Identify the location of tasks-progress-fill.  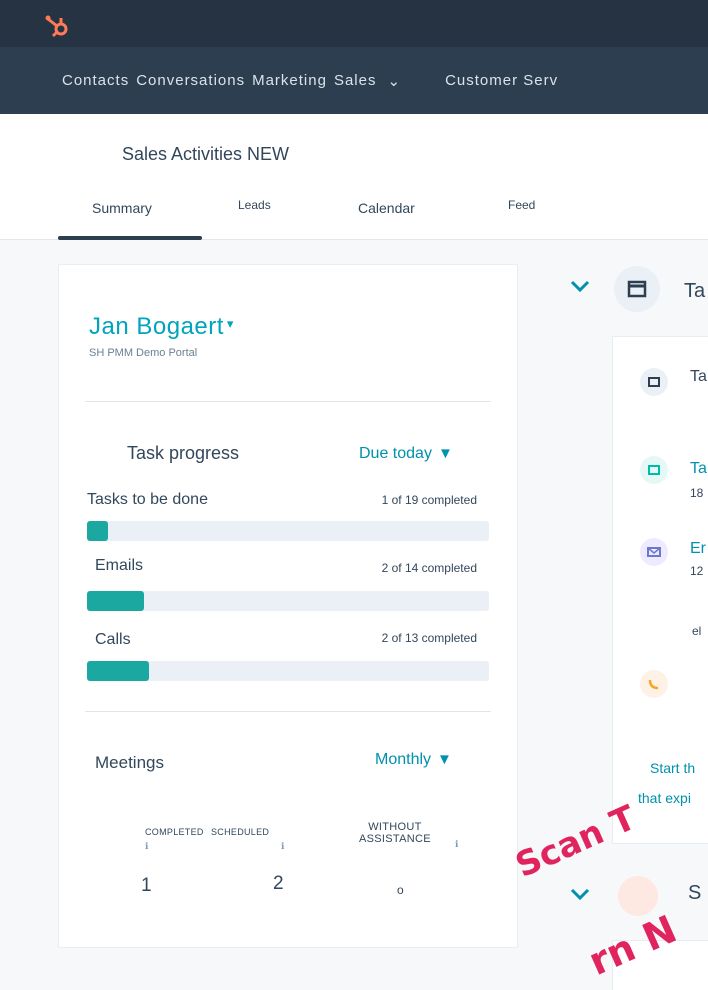
(98, 531).